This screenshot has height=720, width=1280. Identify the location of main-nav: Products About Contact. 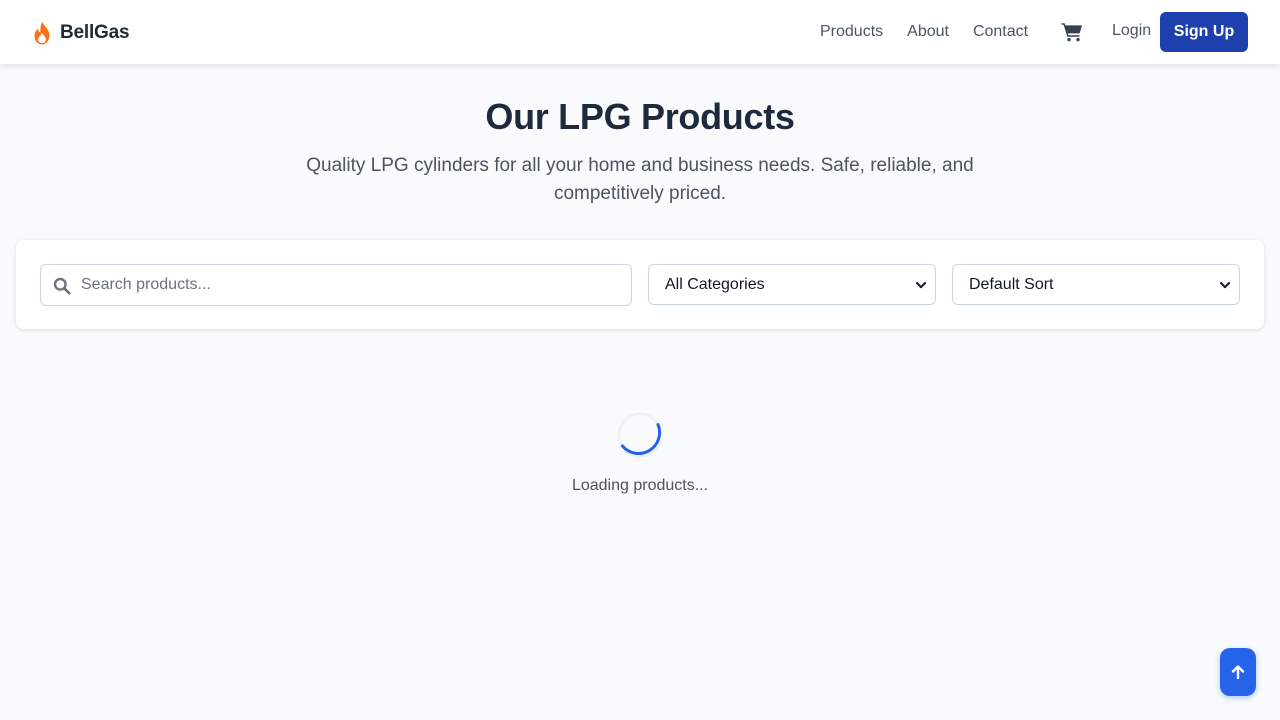
(947, 32).